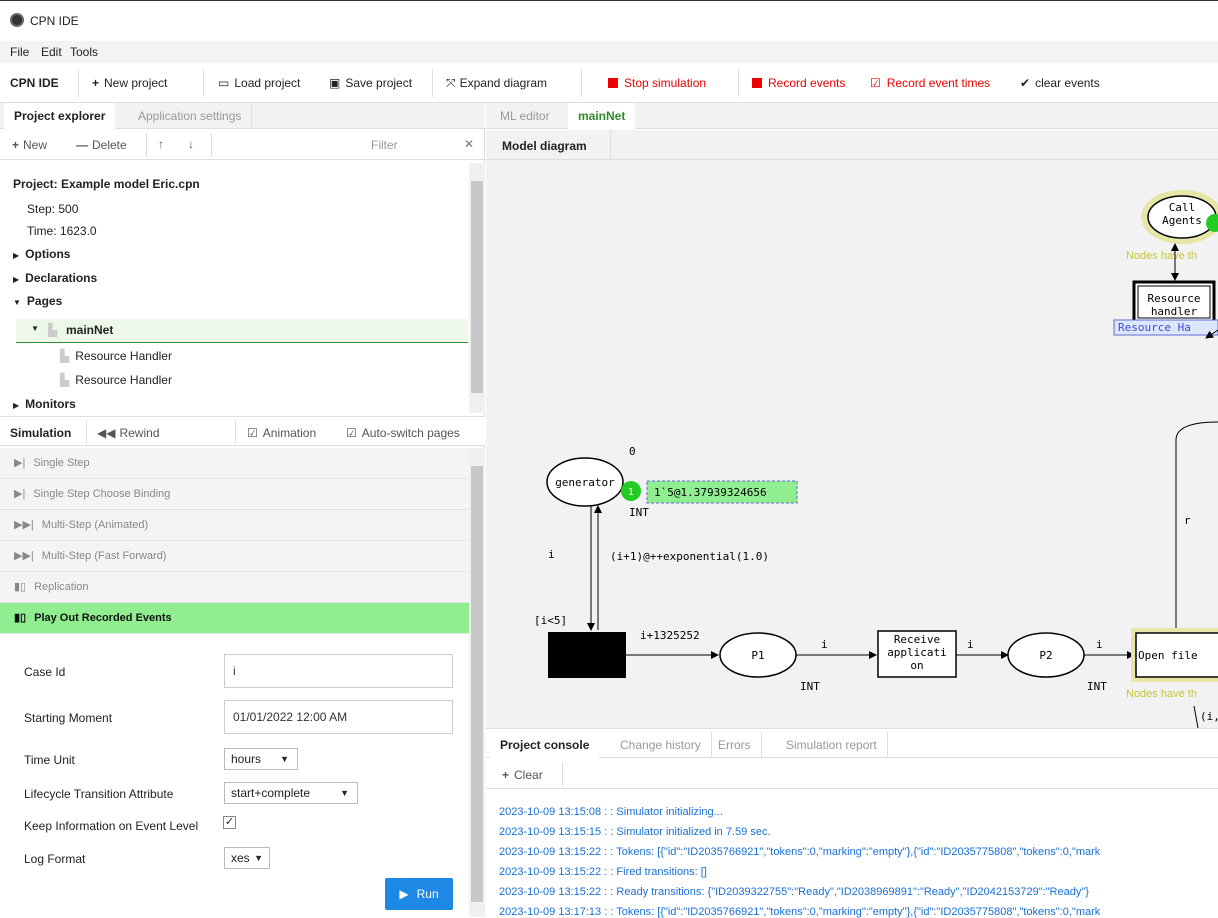  What do you see at coordinates (191, 144) in the screenshot?
I see `move-down-icon: ↓` at bounding box center [191, 144].